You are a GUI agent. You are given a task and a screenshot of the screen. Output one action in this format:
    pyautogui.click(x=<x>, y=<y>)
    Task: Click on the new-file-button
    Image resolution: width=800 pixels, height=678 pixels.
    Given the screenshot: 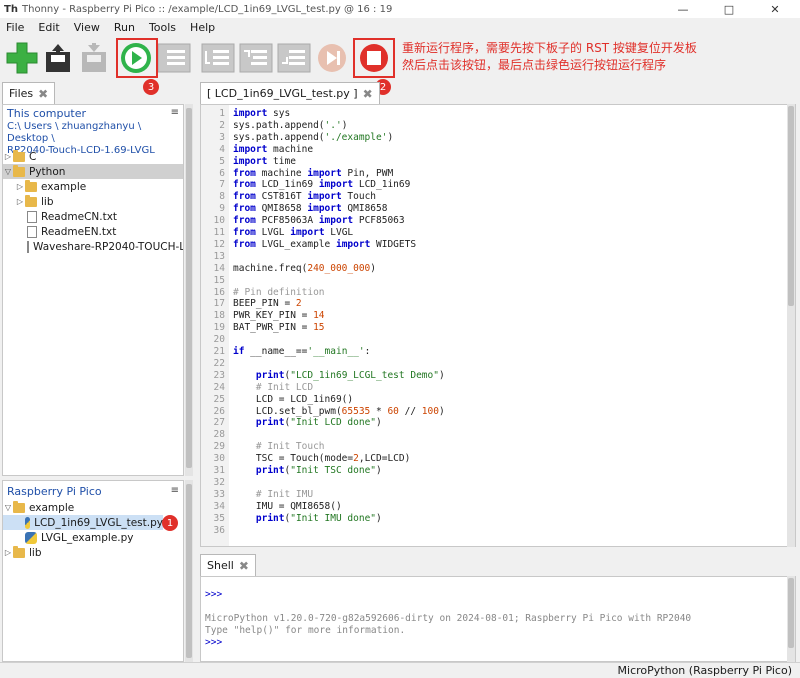 What is the action you would take?
    pyautogui.click(x=22, y=58)
    